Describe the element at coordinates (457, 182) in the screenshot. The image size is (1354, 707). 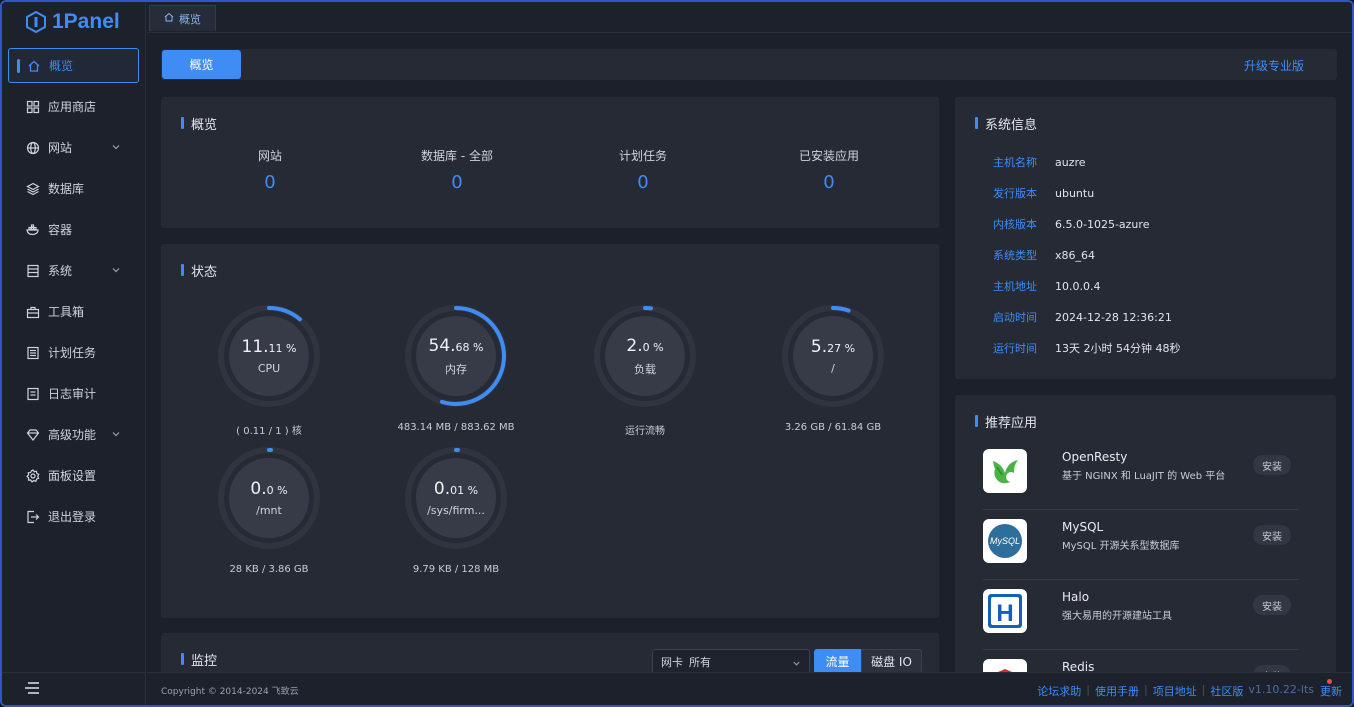
I see `overview-value: 0` at that location.